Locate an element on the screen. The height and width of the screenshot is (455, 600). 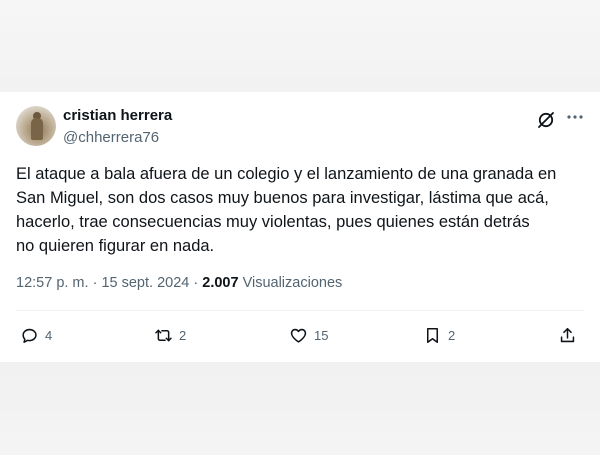
author-name: cristian herrera is located at coordinates (117, 115).